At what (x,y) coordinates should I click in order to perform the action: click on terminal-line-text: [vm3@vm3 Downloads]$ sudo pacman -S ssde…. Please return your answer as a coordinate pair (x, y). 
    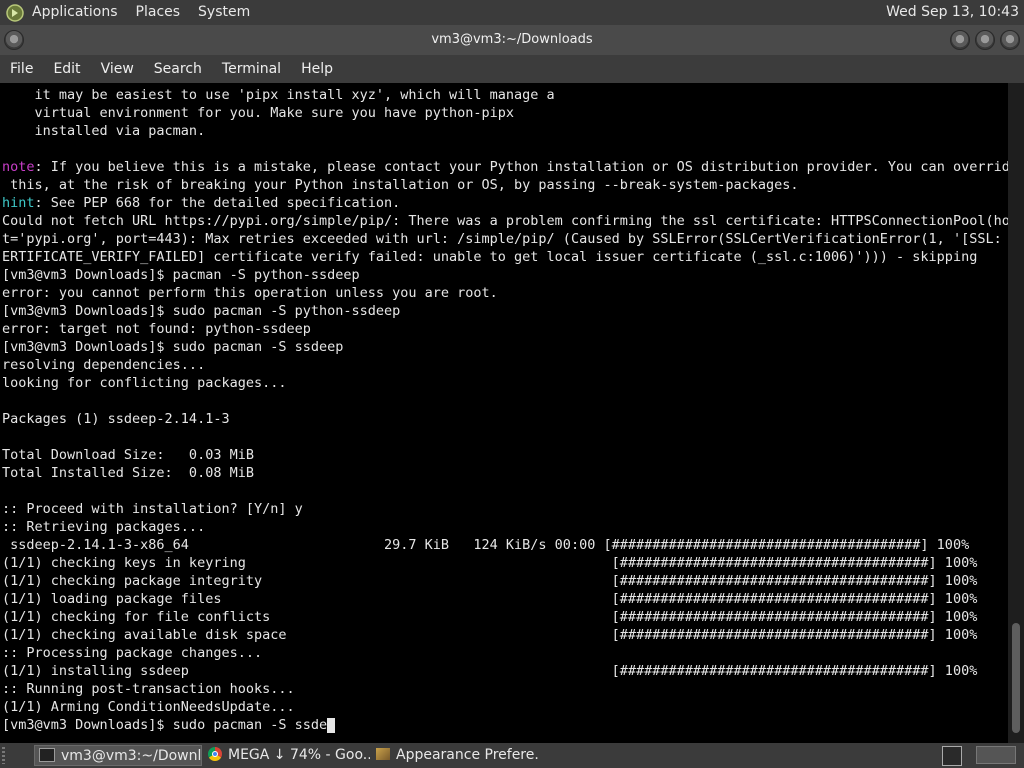
    Looking at the image, I should click on (173, 347).